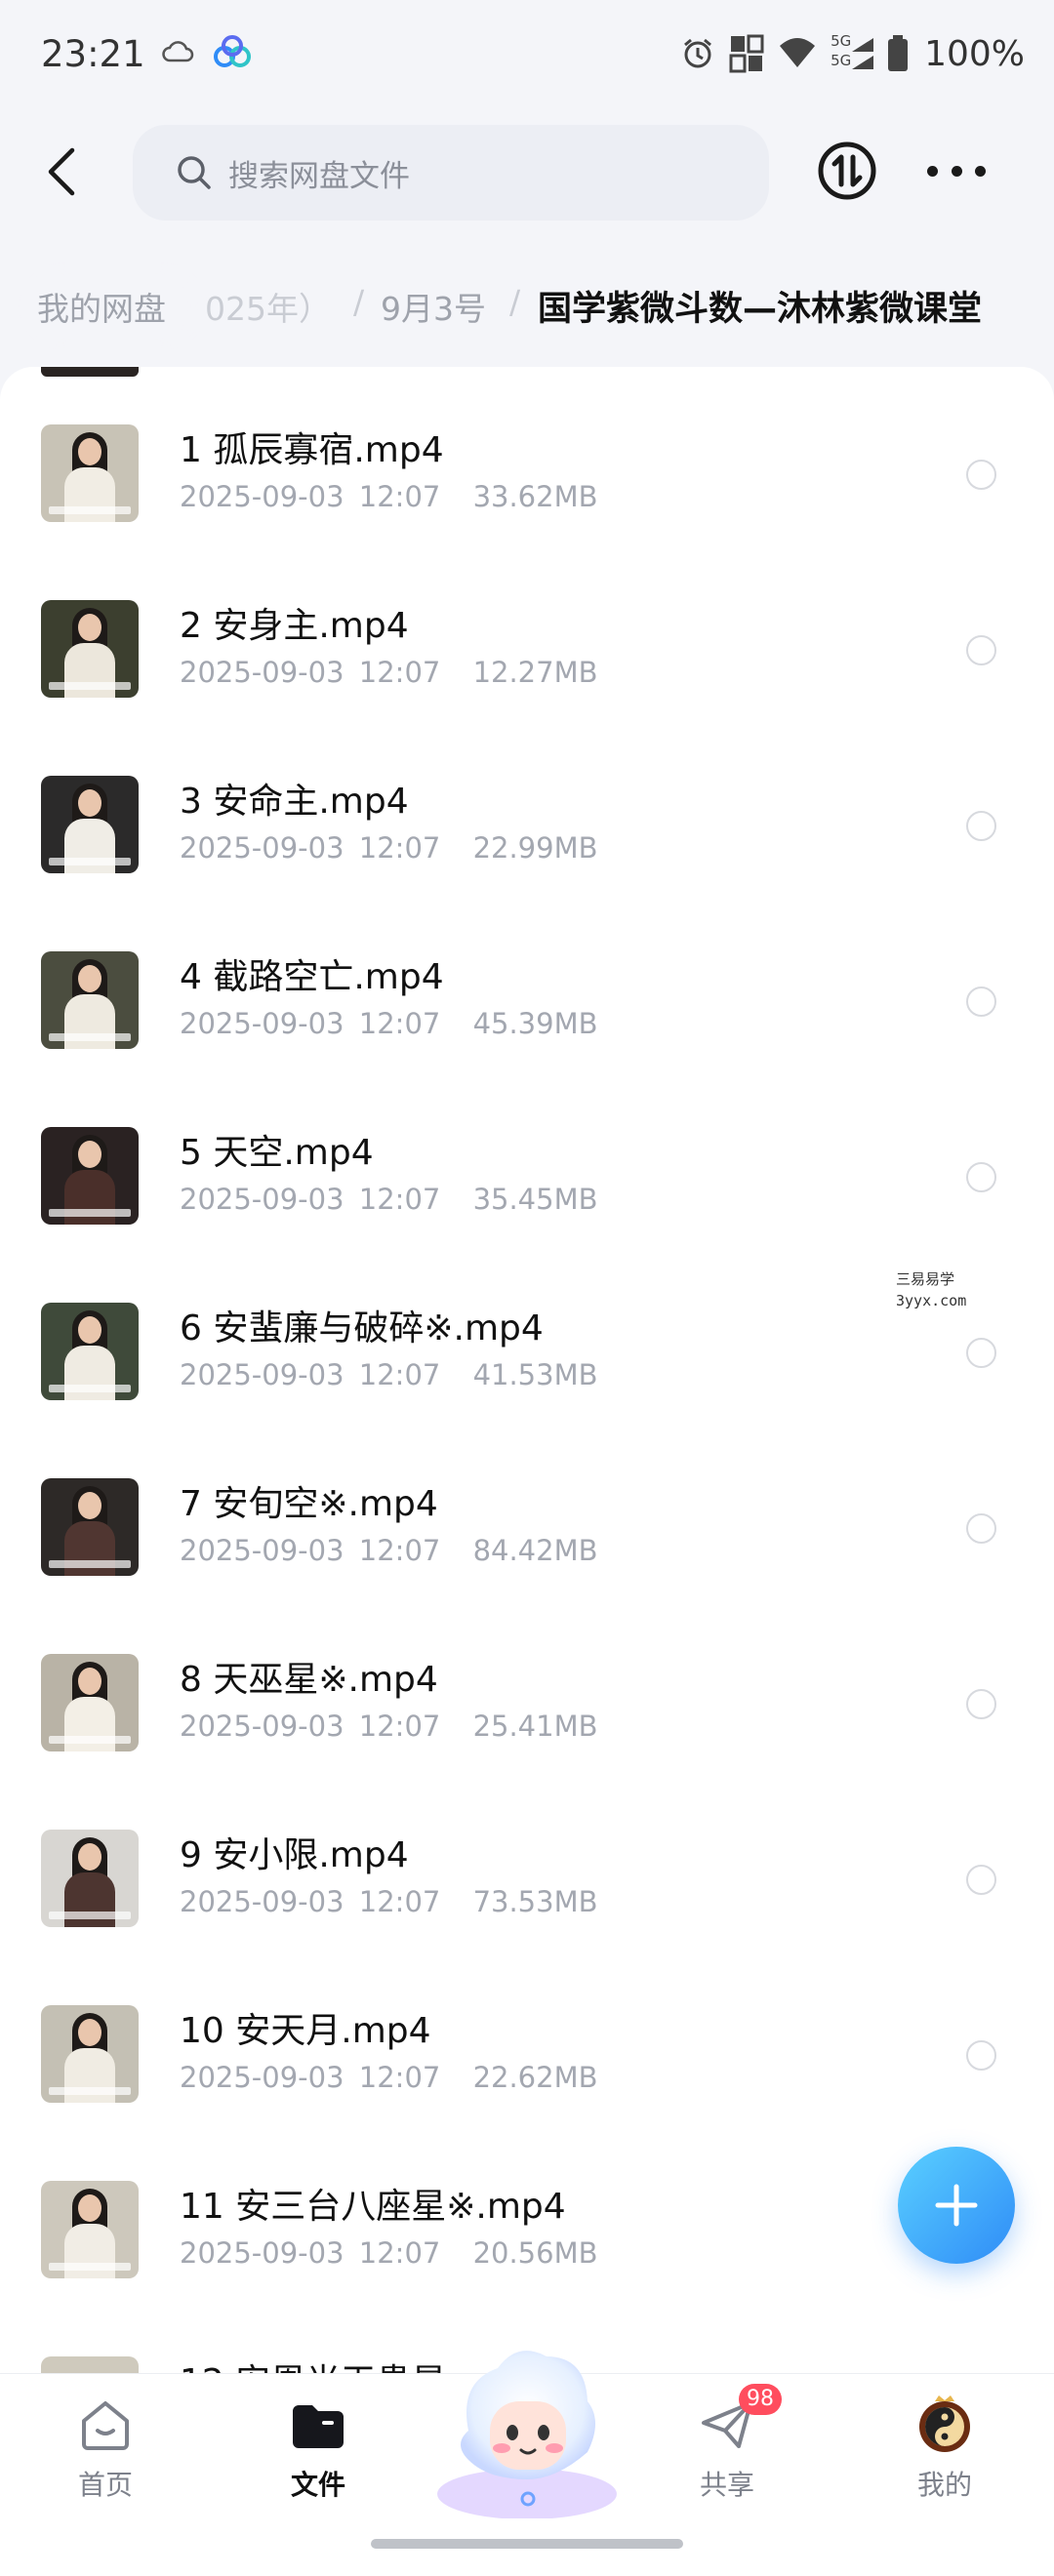 The image size is (1054, 2576). I want to click on upload-add-button, so click(957, 2205).